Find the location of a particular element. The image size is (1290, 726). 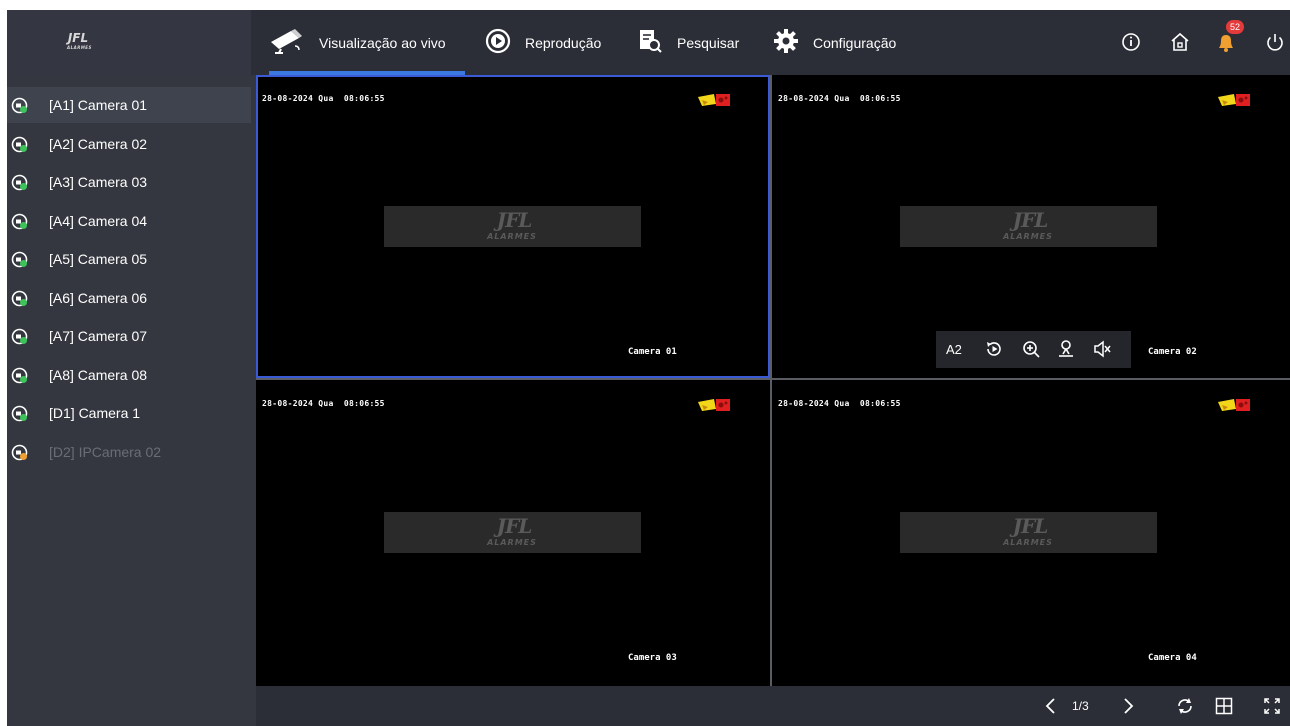

tab-configuration-label: Configuração is located at coordinates (855, 42).